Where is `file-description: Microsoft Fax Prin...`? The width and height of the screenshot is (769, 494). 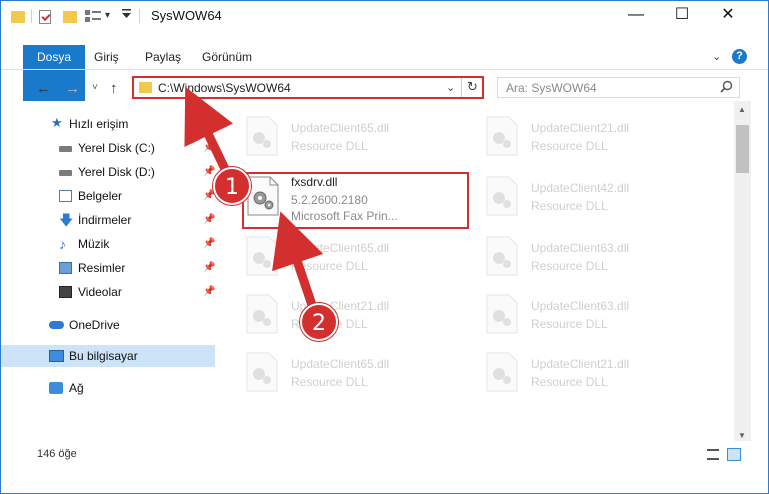
file-description: Microsoft Fax Prin... is located at coordinates (344, 216).